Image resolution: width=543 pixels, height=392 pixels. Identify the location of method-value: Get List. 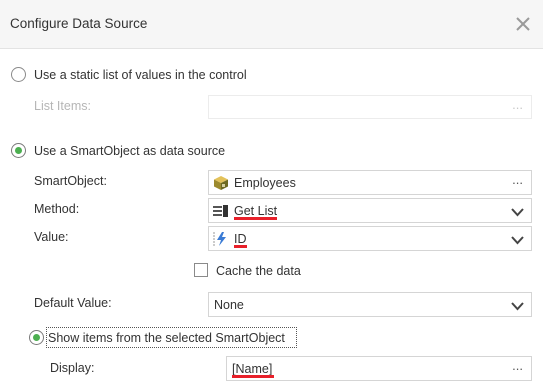
(256, 211).